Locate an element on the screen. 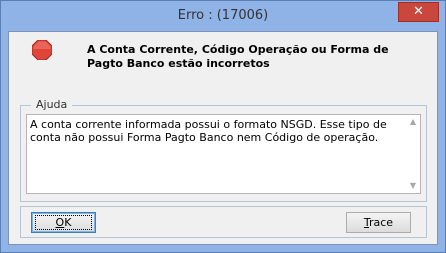 This screenshot has height=253, width=446. trace-button-label-rest: race is located at coordinates (381, 222).